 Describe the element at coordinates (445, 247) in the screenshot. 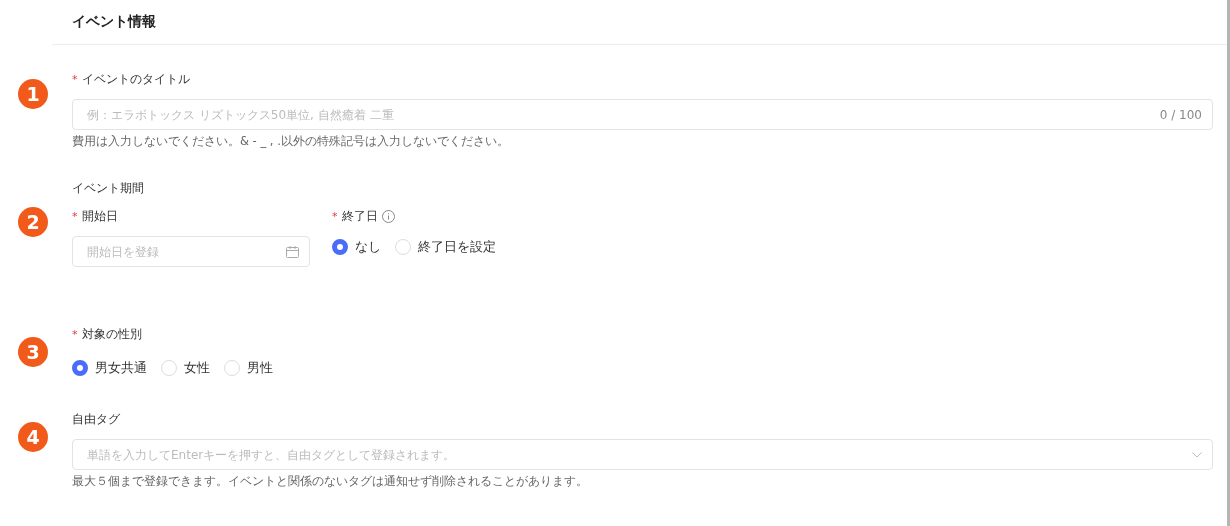

I see `radio-option: 終了日を設定` at that location.